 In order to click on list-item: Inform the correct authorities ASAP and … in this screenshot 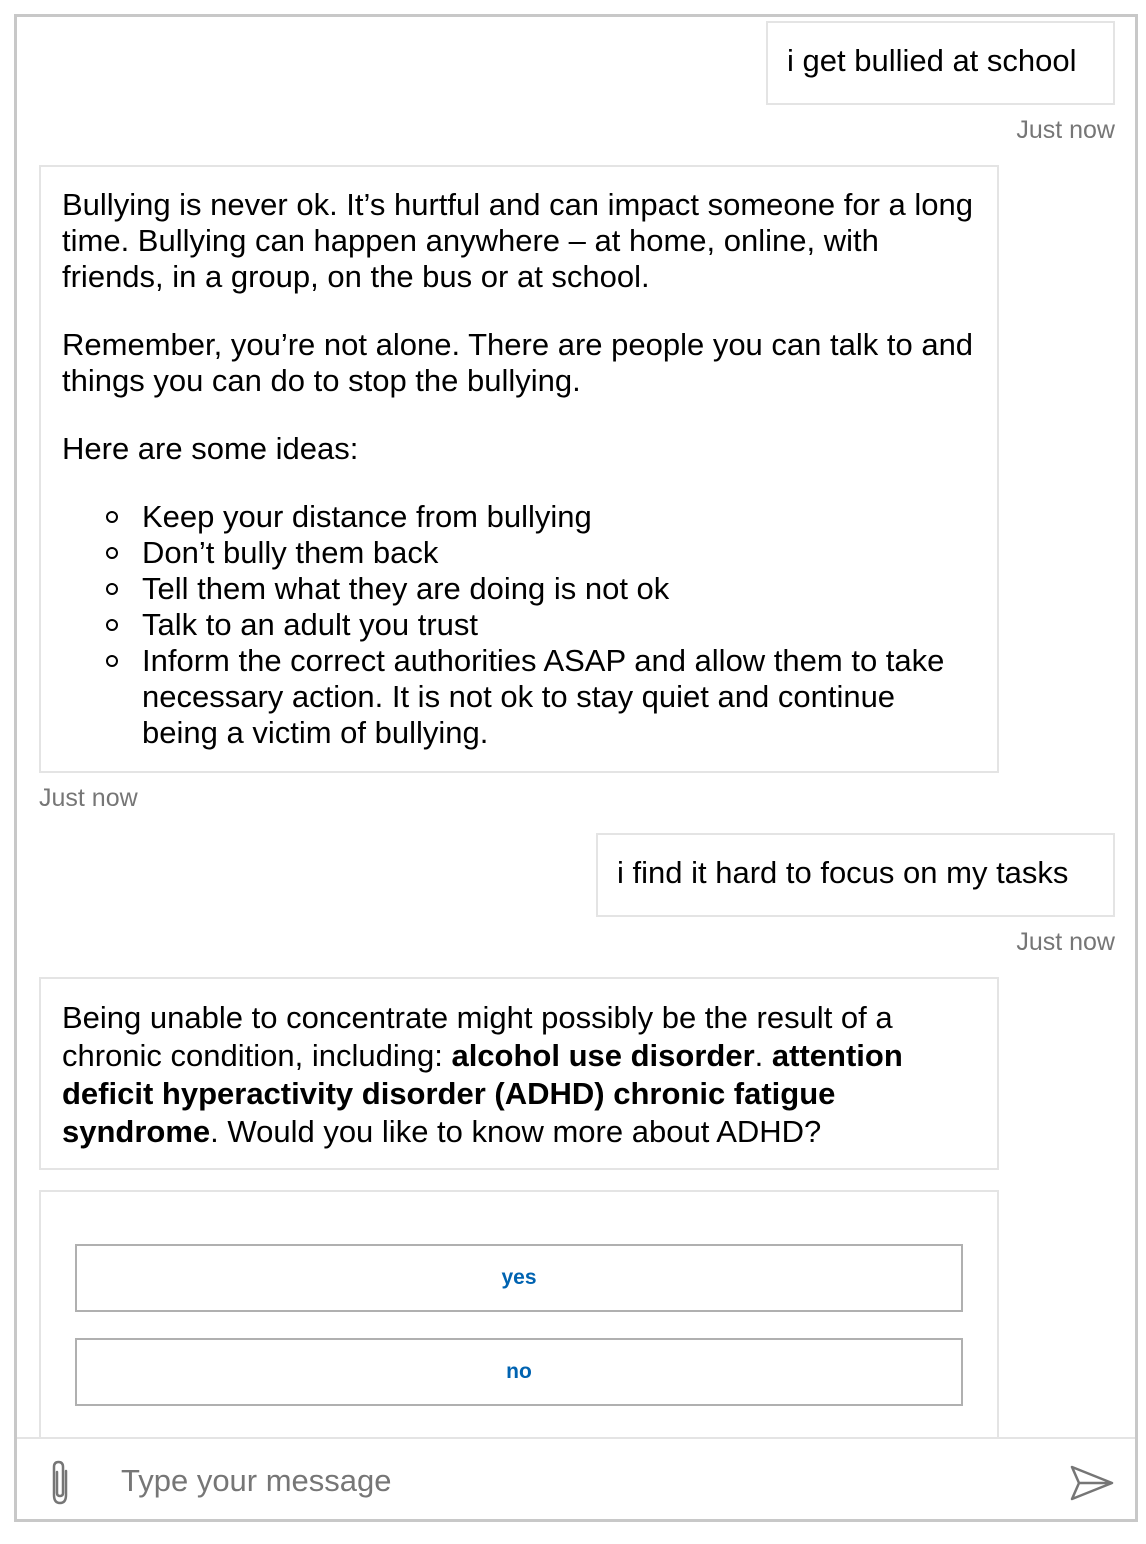, I will do `click(519, 697)`.